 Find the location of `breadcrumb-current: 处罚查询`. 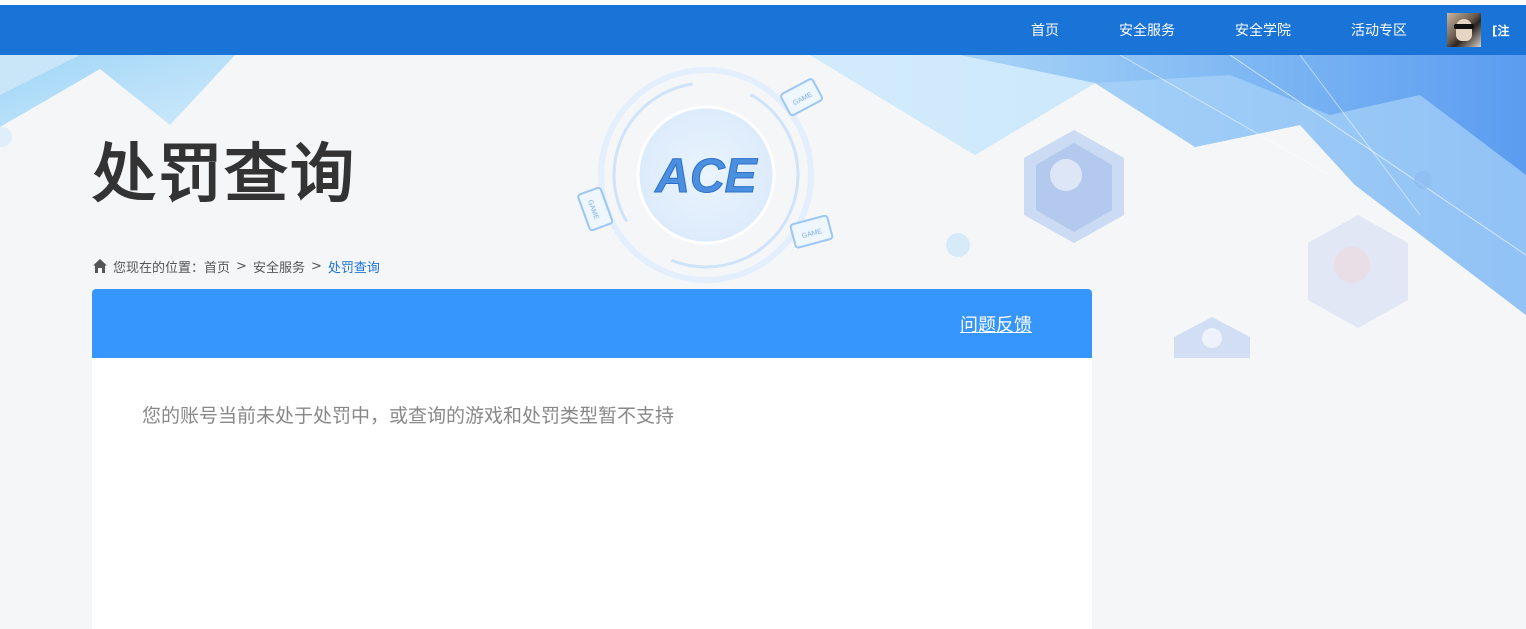

breadcrumb-current: 处罚查询 is located at coordinates (354, 266).